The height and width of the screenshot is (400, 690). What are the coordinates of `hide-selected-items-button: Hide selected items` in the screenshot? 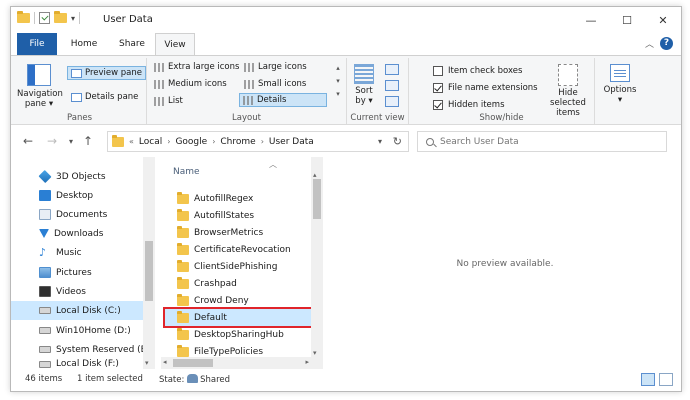 It's located at (568, 91).